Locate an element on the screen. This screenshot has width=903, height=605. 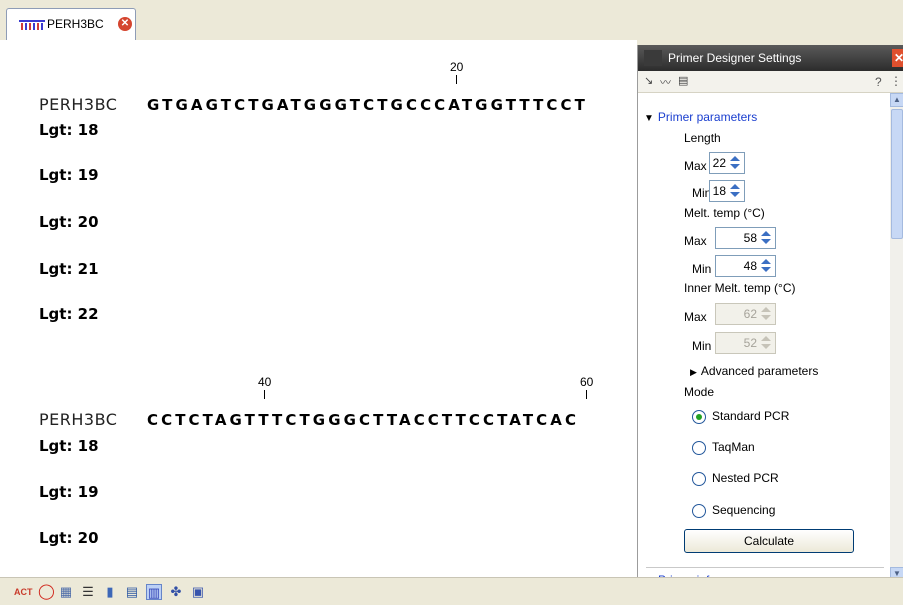
panel-scrollbar: ▲ ▼ is located at coordinates (896, 337).